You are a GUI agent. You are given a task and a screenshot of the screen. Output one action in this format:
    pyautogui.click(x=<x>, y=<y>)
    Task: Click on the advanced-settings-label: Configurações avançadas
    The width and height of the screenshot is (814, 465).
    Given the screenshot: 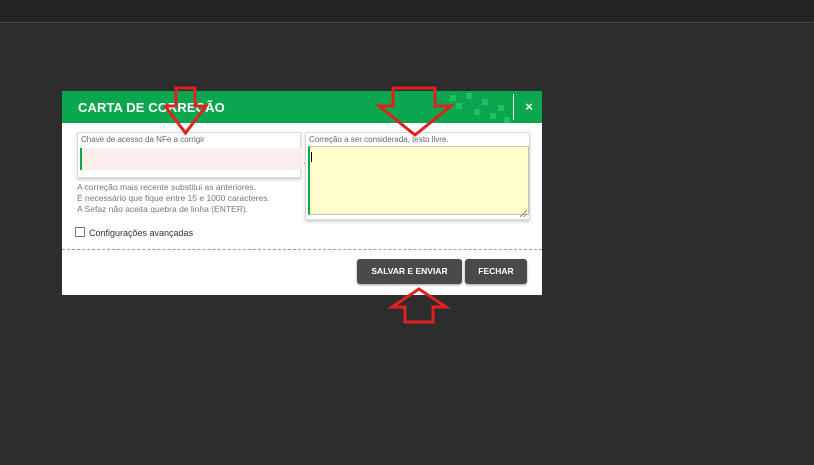 What is the action you would take?
    pyautogui.click(x=141, y=233)
    